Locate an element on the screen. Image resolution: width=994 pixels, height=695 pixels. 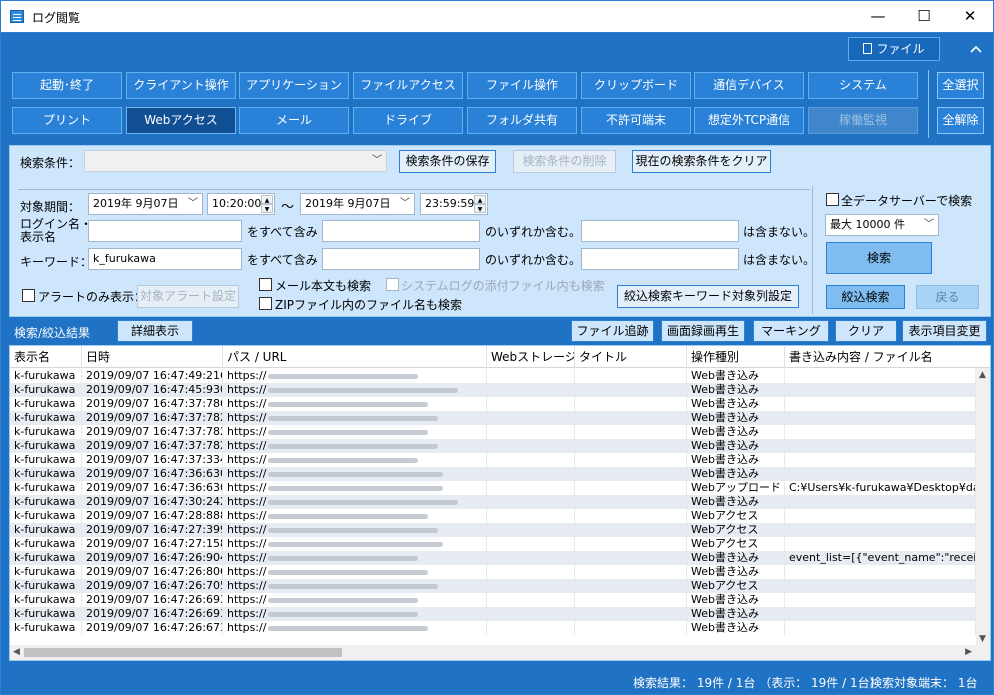
collapse-chevron-icon is located at coordinates (976, 49).